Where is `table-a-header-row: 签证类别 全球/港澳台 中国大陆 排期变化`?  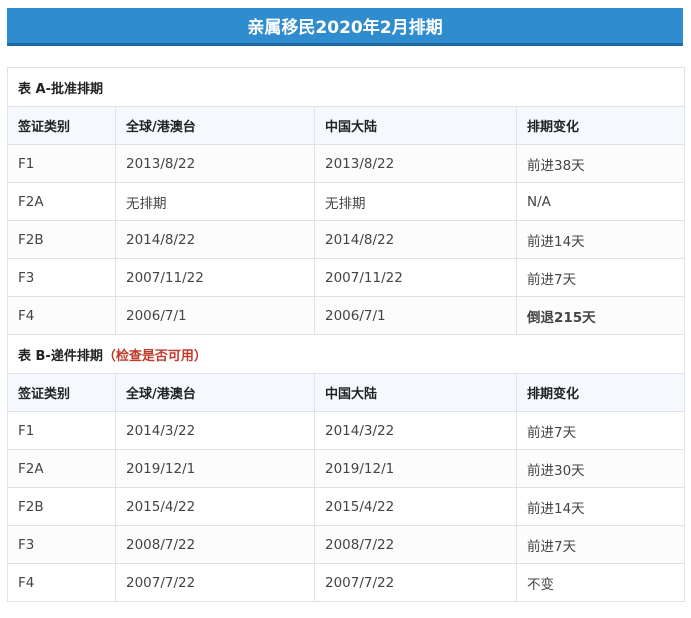
table-a-header-row: 签证类别 全球/港澳台 中国大陆 排期变化 is located at coordinates (346, 125).